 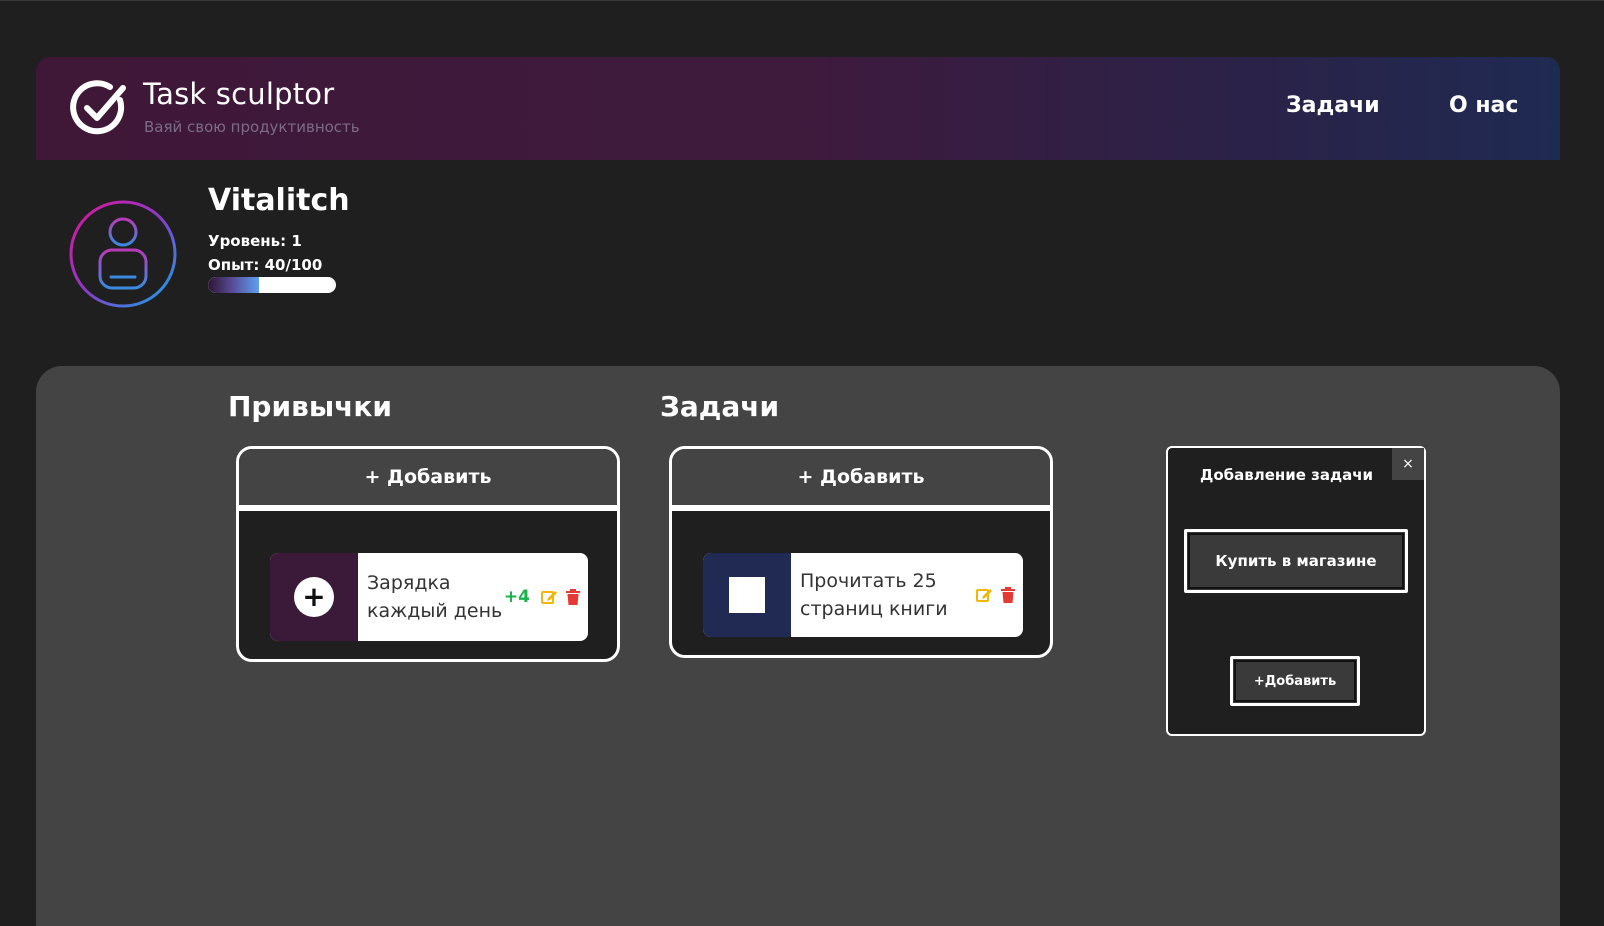 What do you see at coordinates (1296, 561) in the screenshot?
I see `task-name-input` at bounding box center [1296, 561].